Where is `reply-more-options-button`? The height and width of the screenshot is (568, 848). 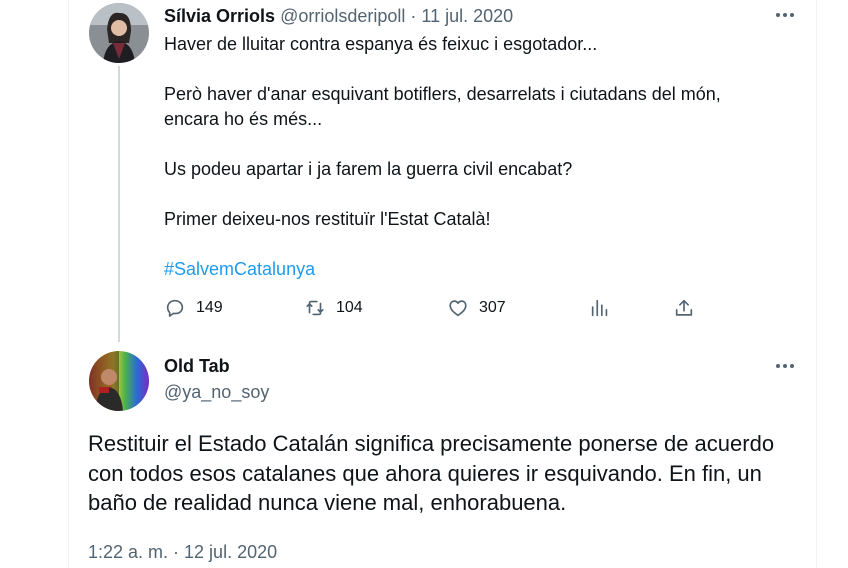
reply-more-options-button is located at coordinates (785, 366).